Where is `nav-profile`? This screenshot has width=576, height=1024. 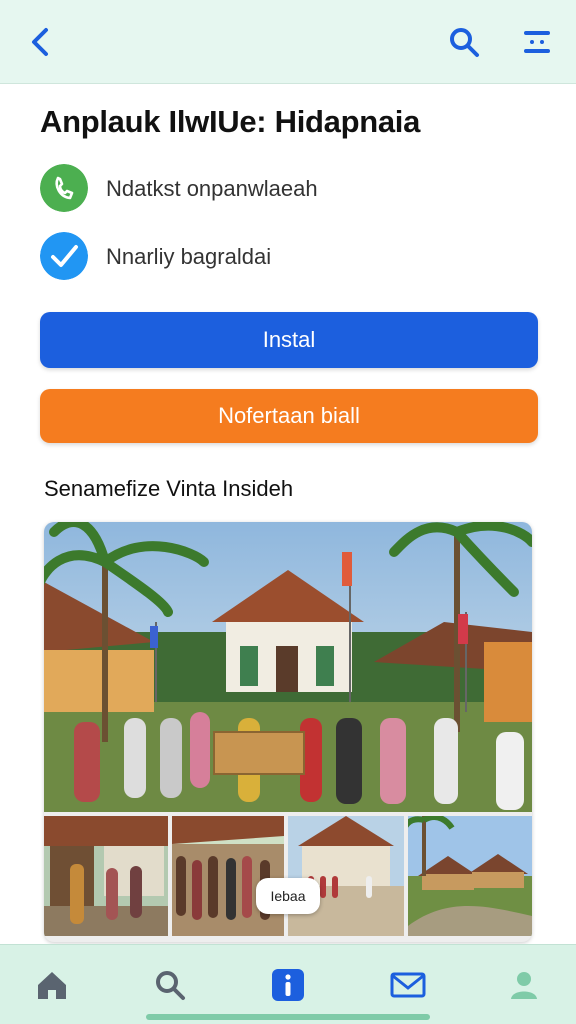
nav-profile is located at coordinates (524, 985).